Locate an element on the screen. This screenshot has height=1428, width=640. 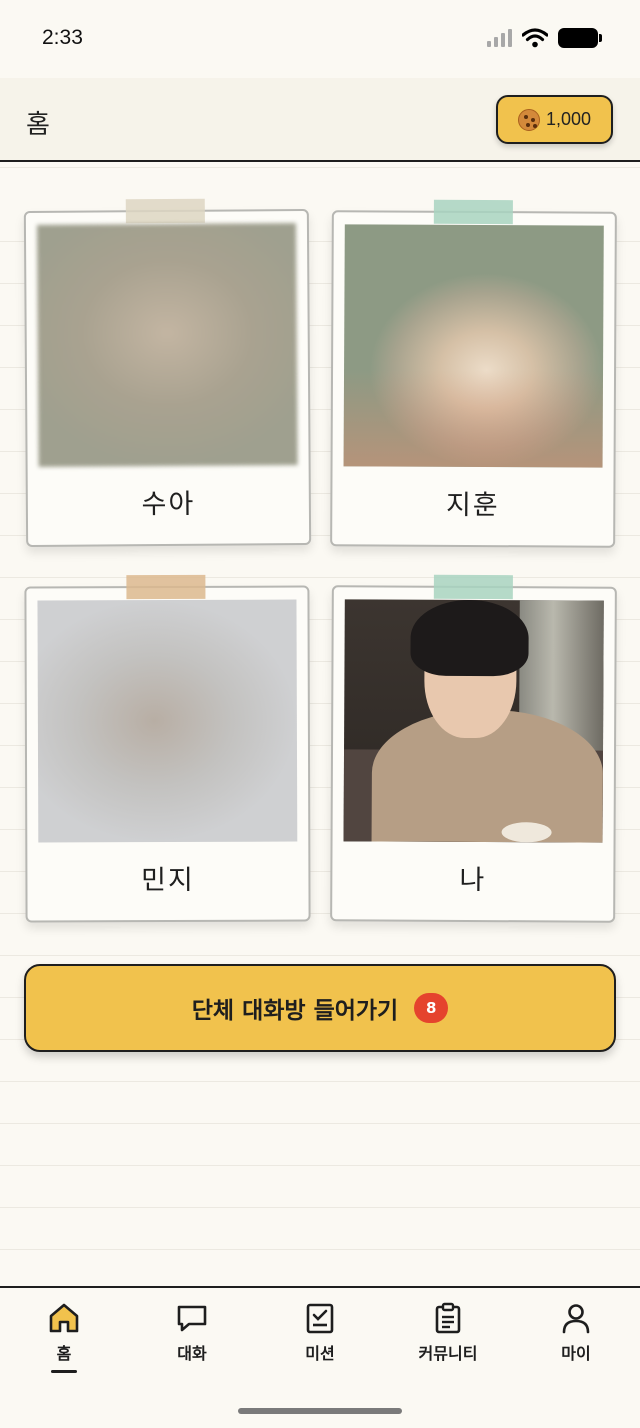
tab-label: 커뮤니티 is located at coordinates (448, 1353).